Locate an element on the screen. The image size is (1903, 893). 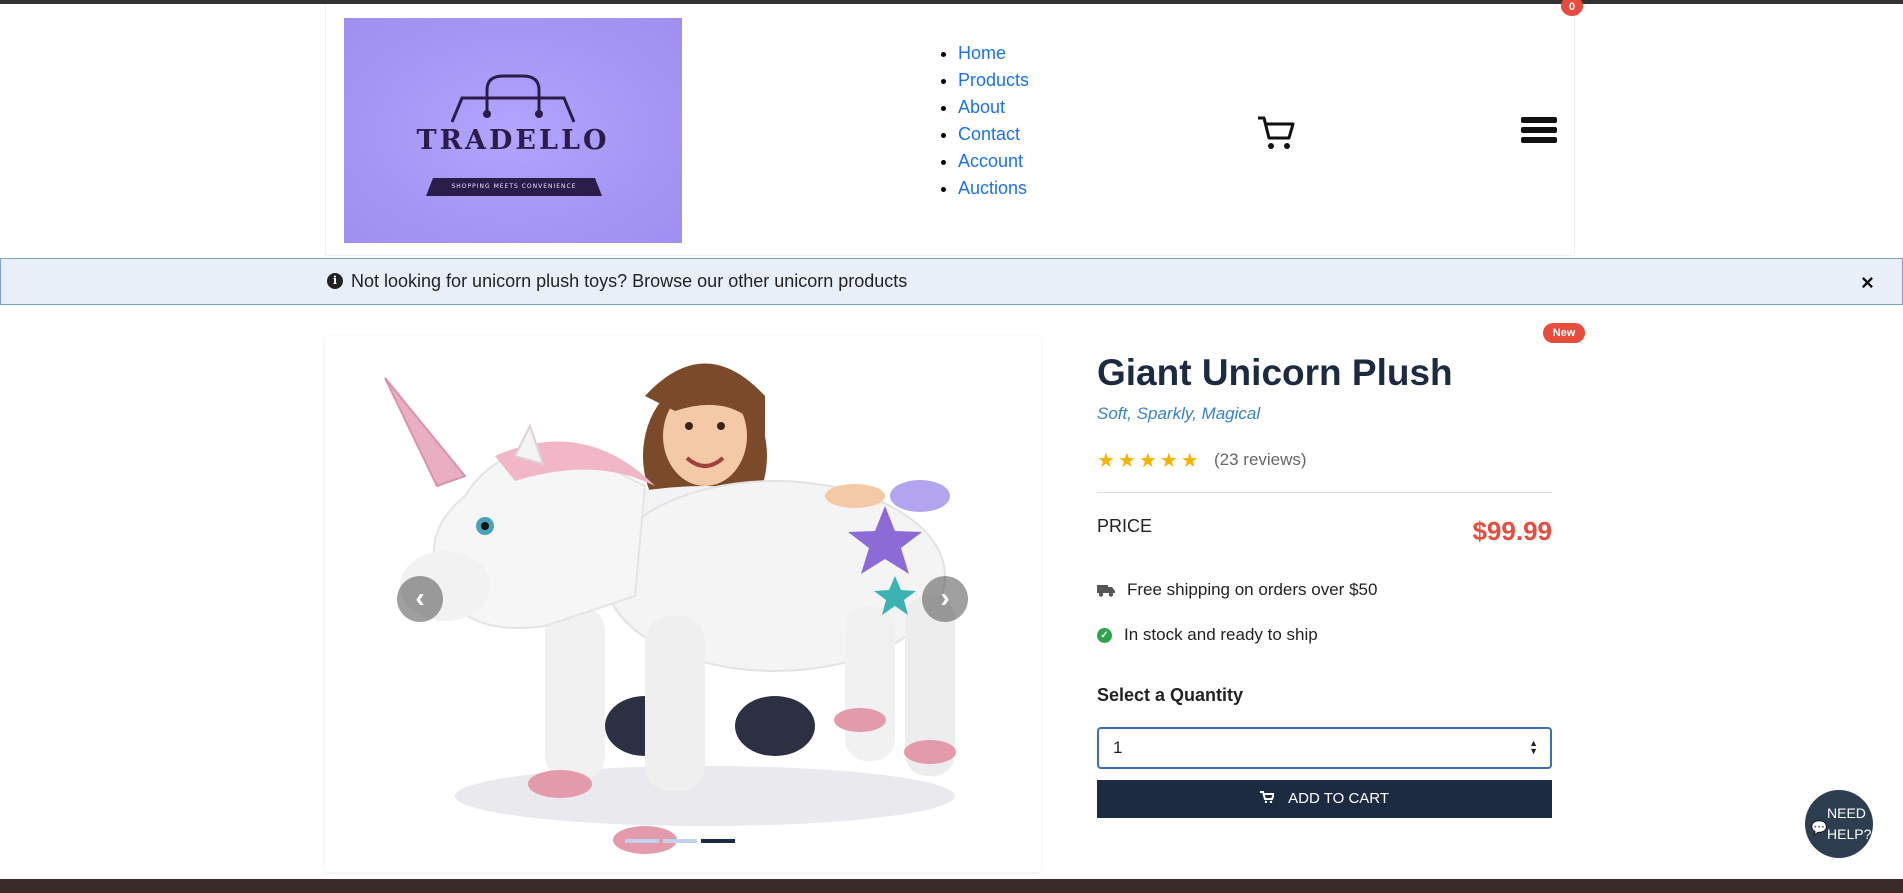
stock-info: ✓ In stock and ready to ship is located at coordinates (1207, 635).